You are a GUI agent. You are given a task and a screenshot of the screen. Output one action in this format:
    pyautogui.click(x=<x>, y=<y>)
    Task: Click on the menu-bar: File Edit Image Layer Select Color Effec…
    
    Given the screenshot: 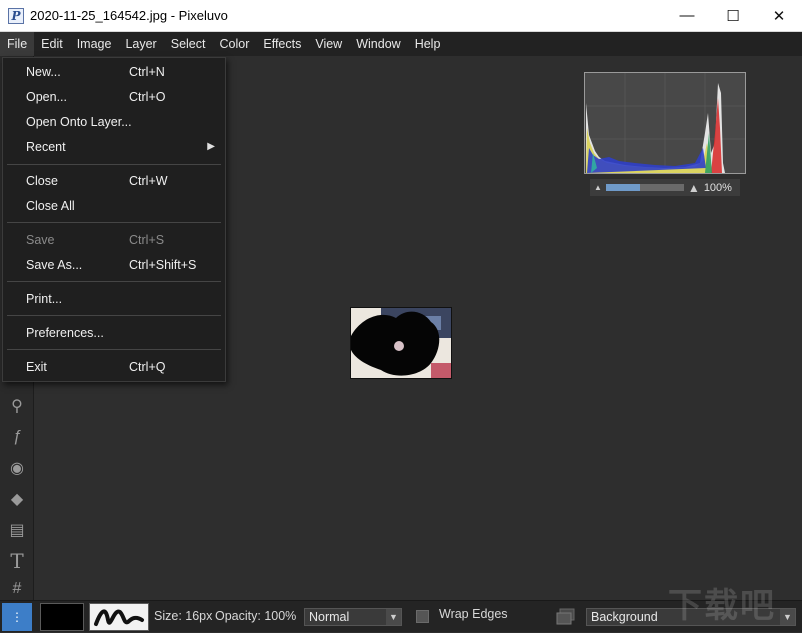 What is the action you would take?
    pyautogui.click(x=401, y=44)
    